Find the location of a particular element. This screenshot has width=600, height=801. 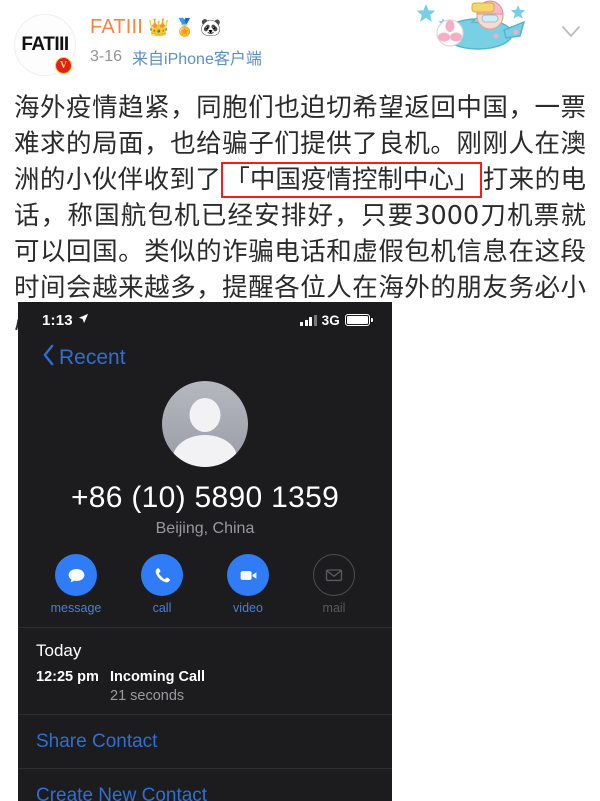

back-button-label: Recent is located at coordinates (92, 357).